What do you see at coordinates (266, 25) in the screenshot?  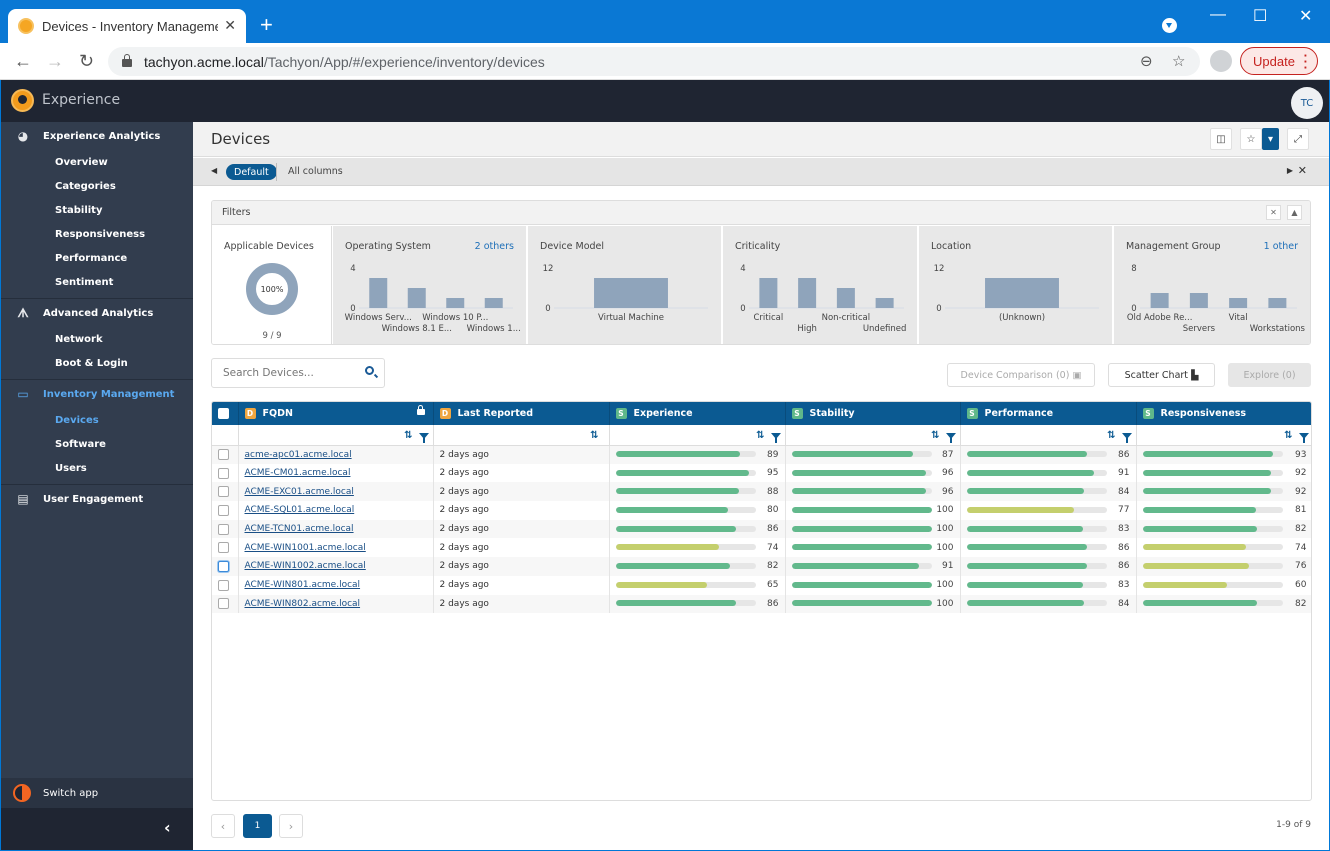 I see `new-tab-button: +` at bounding box center [266, 25].